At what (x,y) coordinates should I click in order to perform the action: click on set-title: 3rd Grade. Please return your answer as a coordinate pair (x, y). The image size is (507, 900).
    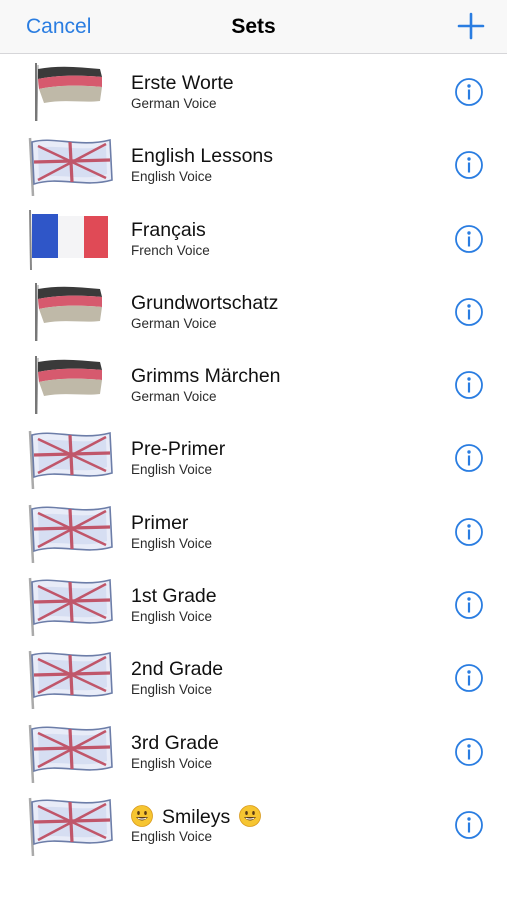
    Looking at the image, I should click on (175, 742).